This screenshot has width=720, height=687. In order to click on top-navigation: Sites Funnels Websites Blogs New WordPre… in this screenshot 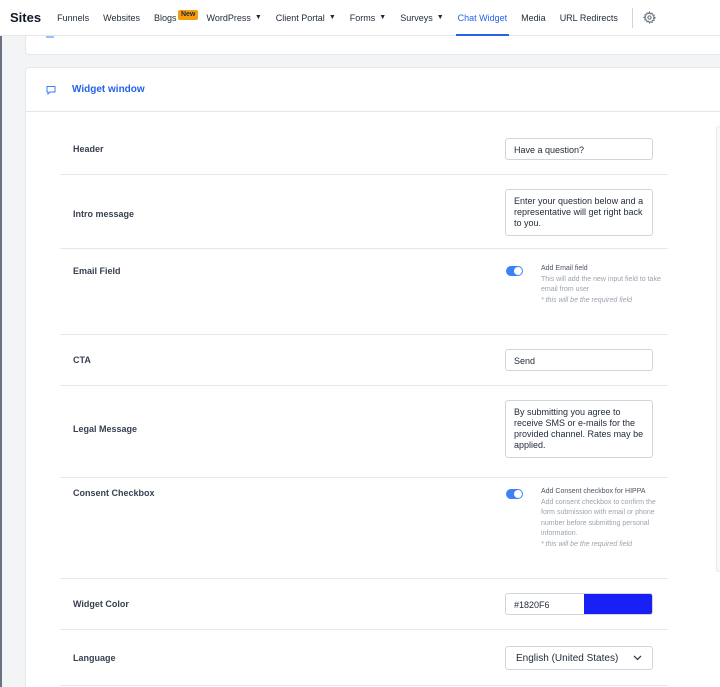, I will do `click(360, 18)`.